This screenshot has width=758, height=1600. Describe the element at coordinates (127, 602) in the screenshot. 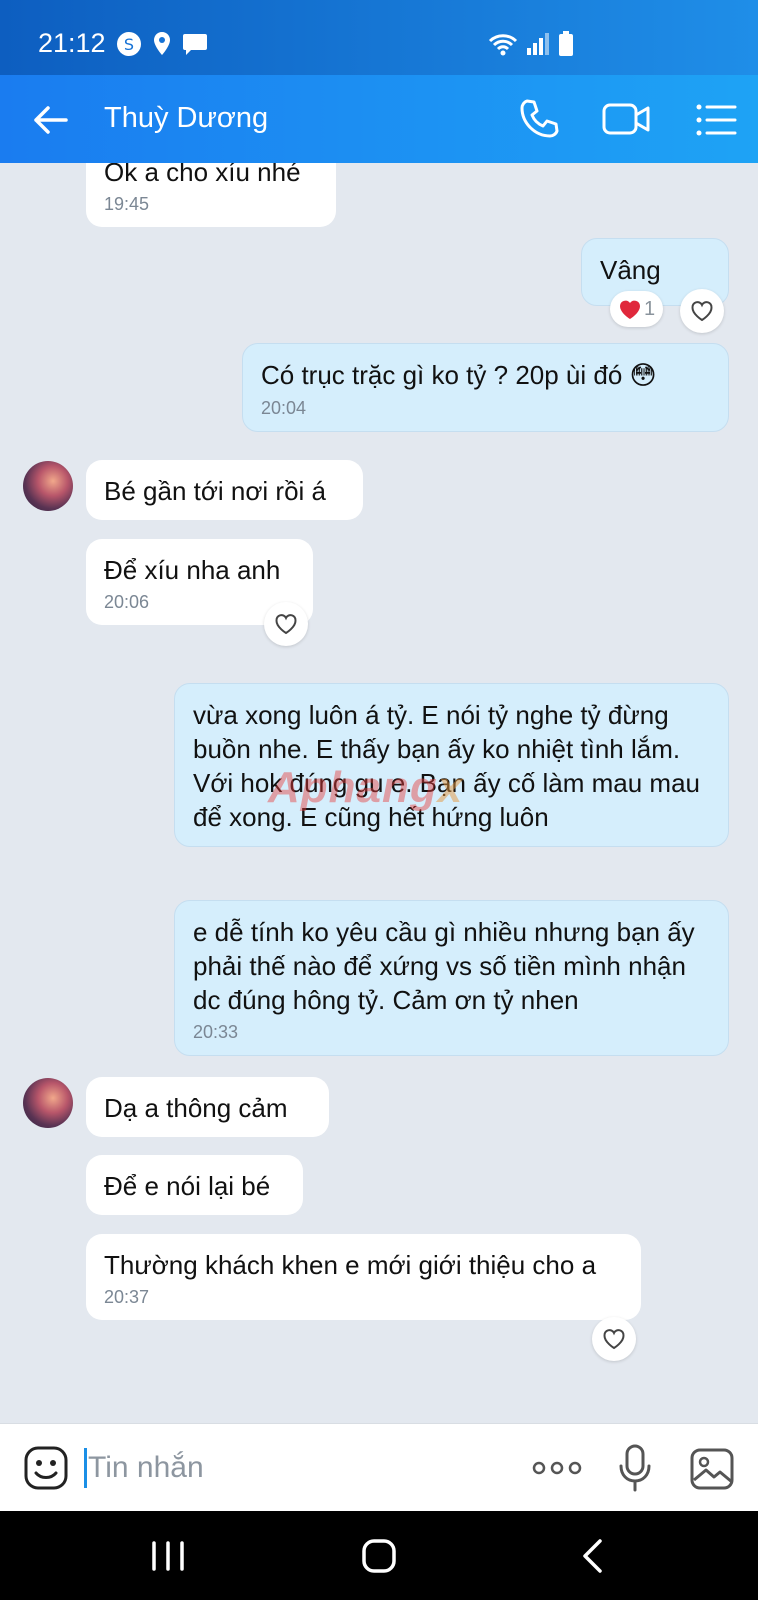

I see `message-time: 20:06` at that location.